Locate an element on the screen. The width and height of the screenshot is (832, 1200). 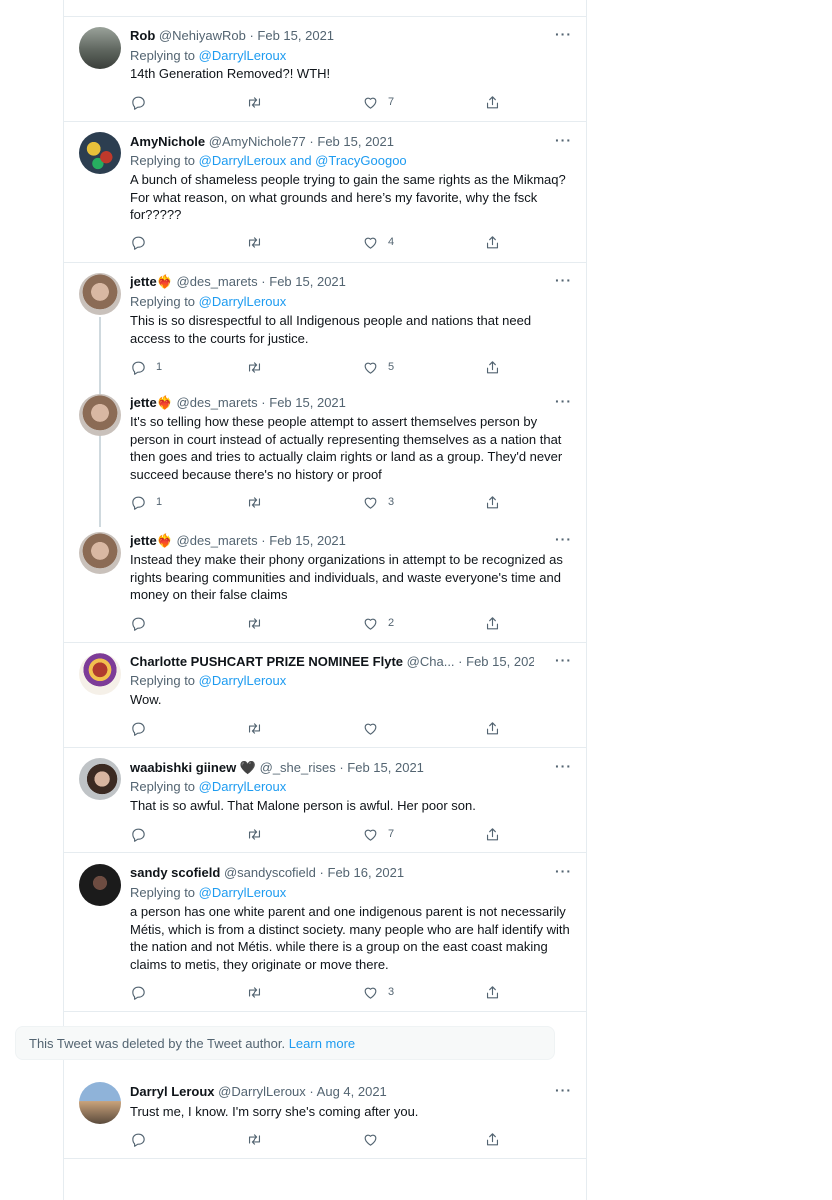
timestamp: Aug 4, 2021 is located at coordinates (352, 1091).